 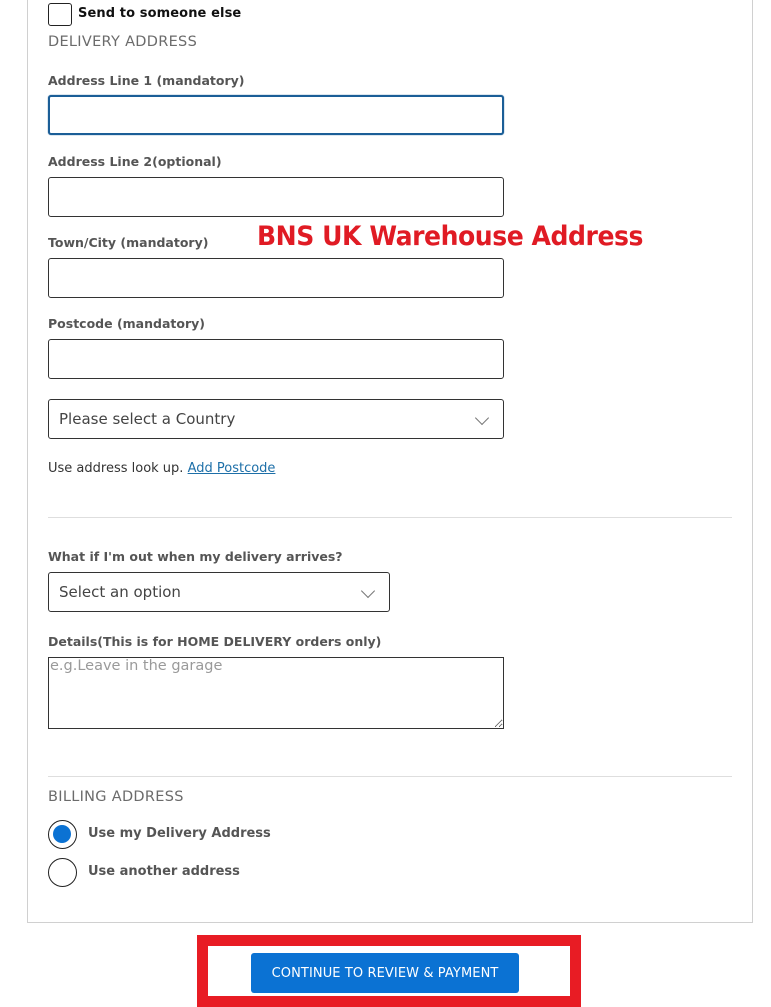 I want to click on use-delivery-address-radio, so click(x=62, y=834).